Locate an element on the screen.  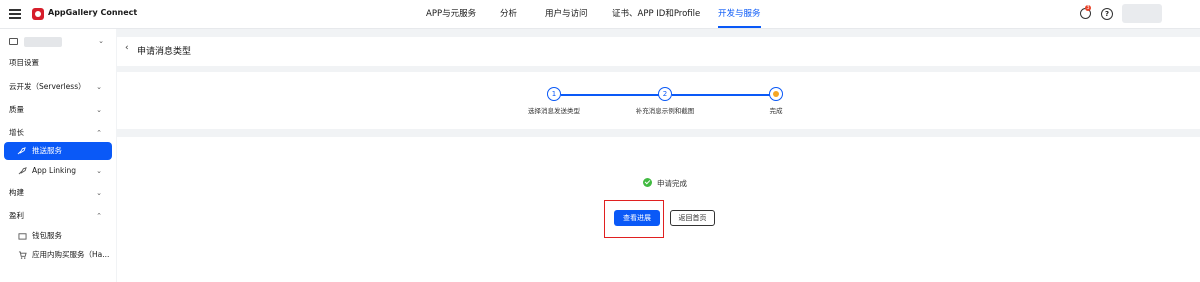
nav-develop-services: 开发与服务 is located at coordinates (739, 14).